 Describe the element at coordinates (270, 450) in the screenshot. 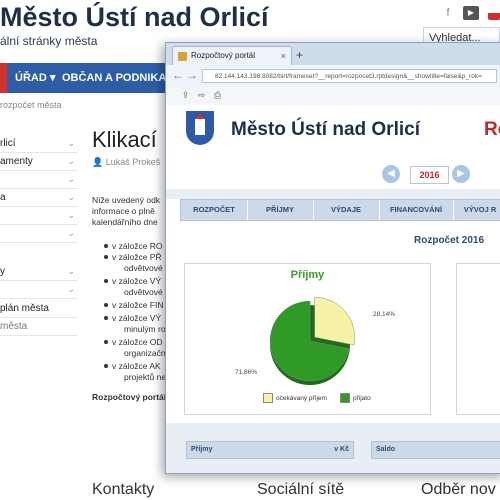

I see `income-bar: Příjmy v Kč` at that location.